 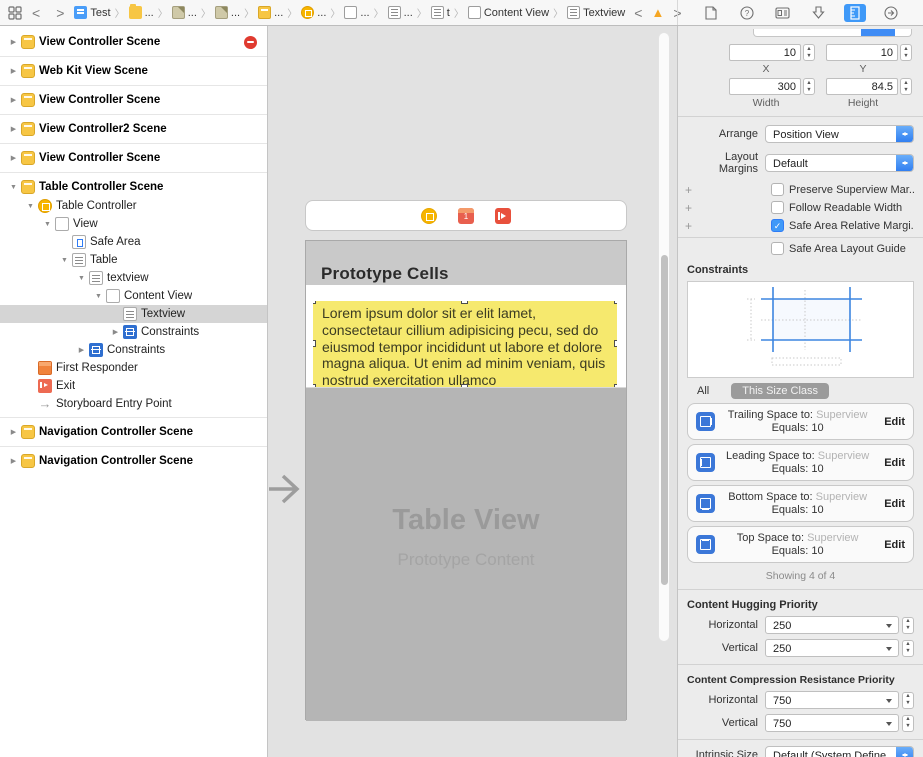 I want to click on width-stepper: ▲ ▼, so click(x=809, y=86).